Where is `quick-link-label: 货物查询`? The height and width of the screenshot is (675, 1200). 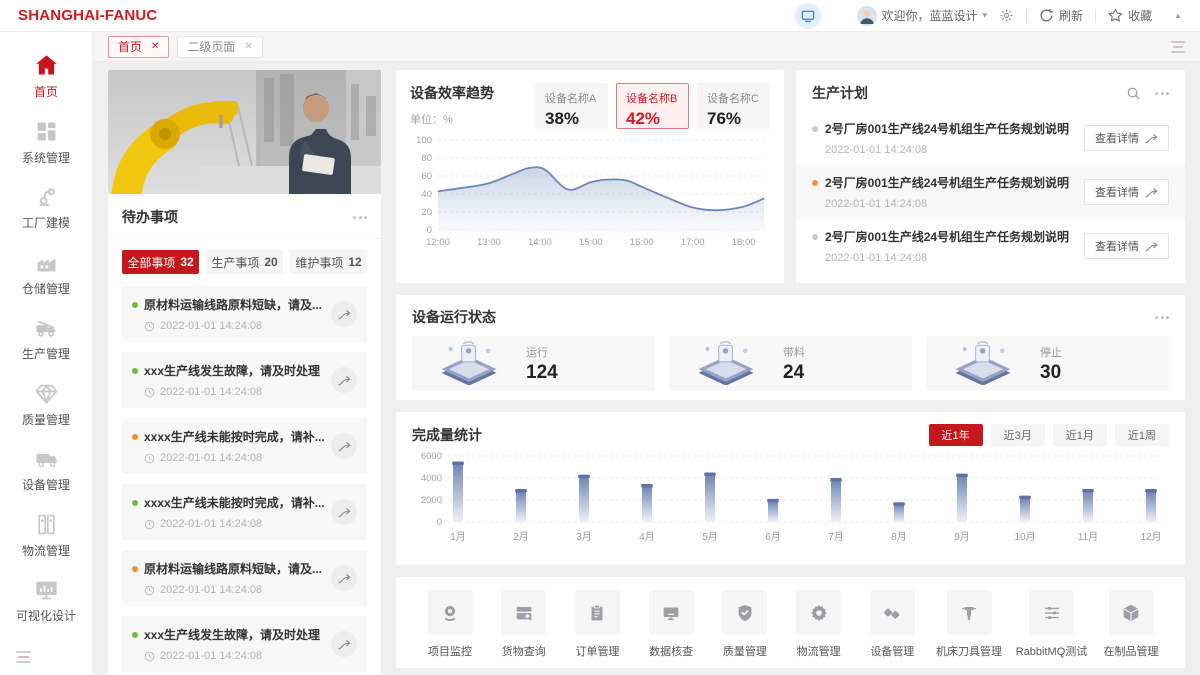
quick-link-label: 货物查询 is located at coordinates (523, 652).